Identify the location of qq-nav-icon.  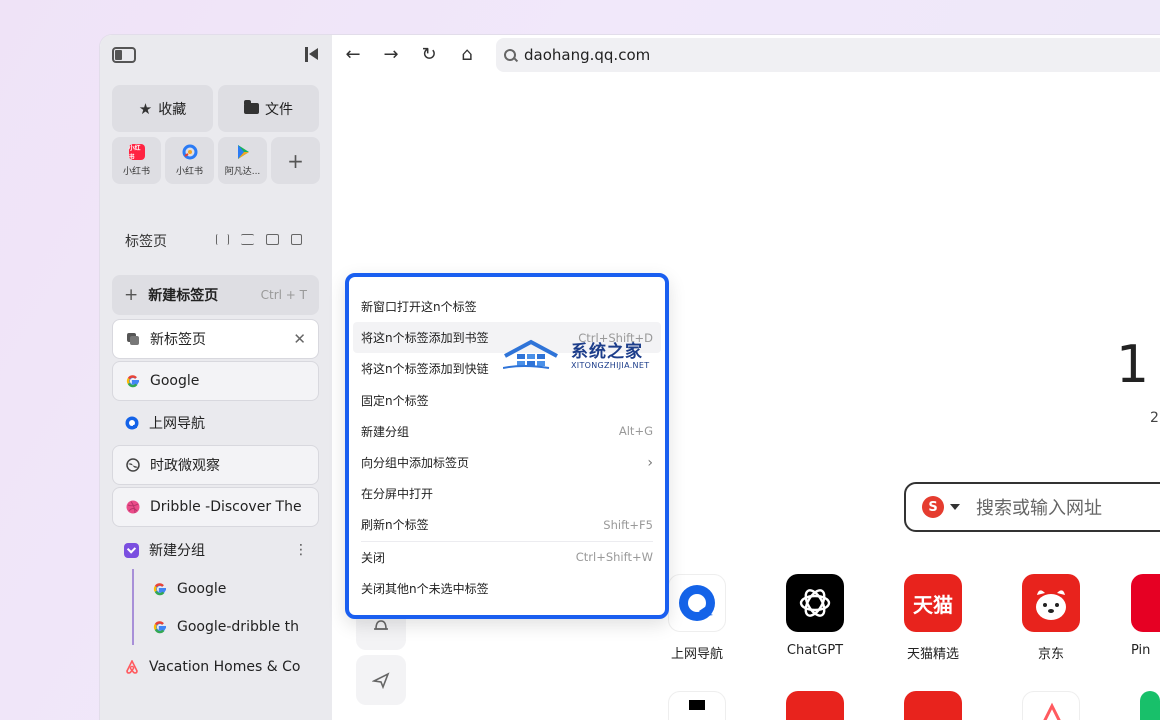
(697, 603).